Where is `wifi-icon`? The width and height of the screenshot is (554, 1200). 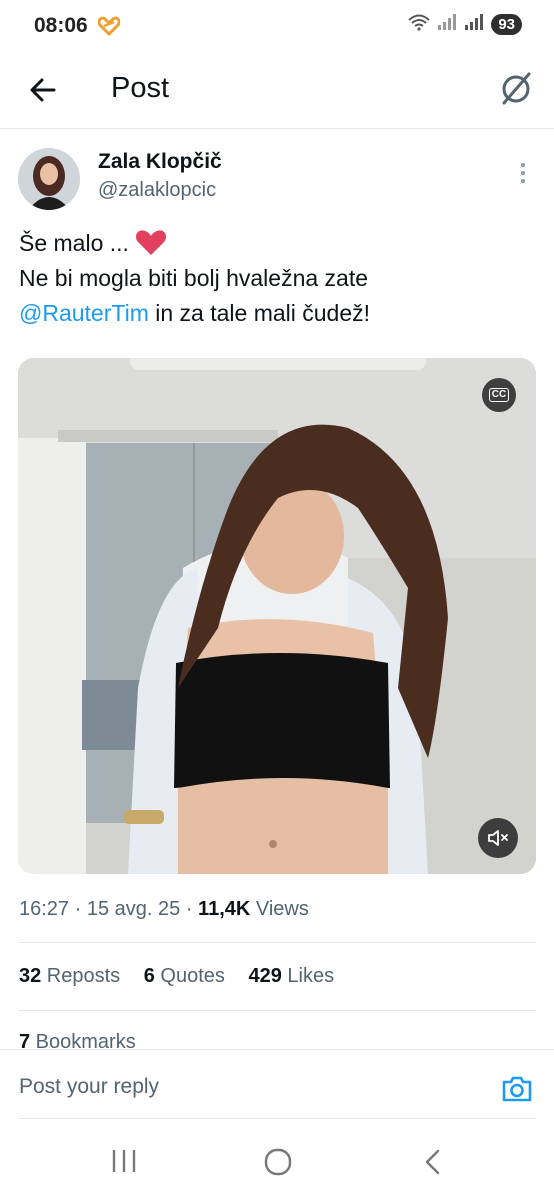 wifi-icon is located at coordinates (419, 24).